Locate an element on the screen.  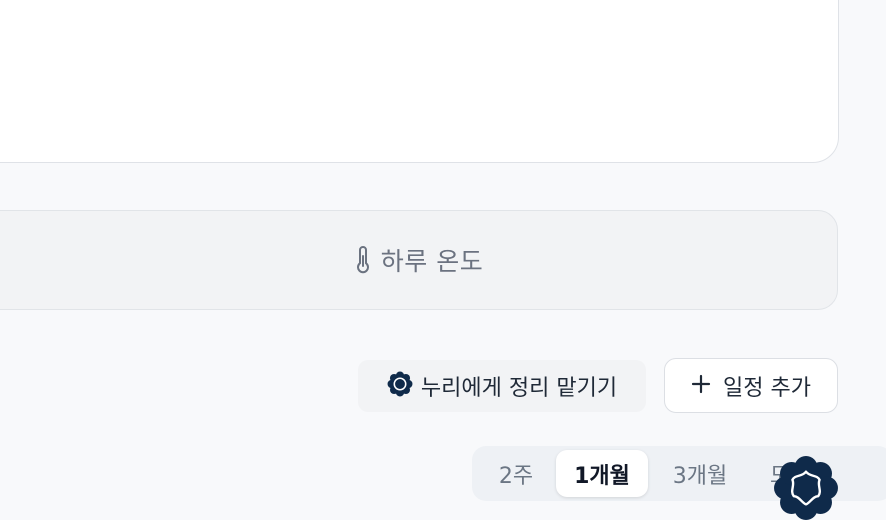
daily-temperature-content: 하루 온도 is located at coordinates (419, 260).